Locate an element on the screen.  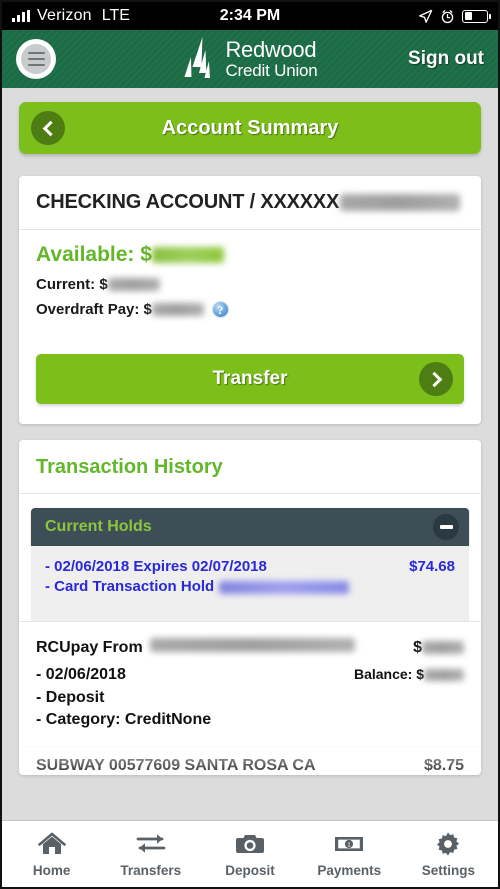
overdraft-row: Overdraft Pay: $ ? is located at coordinates (250, 309).